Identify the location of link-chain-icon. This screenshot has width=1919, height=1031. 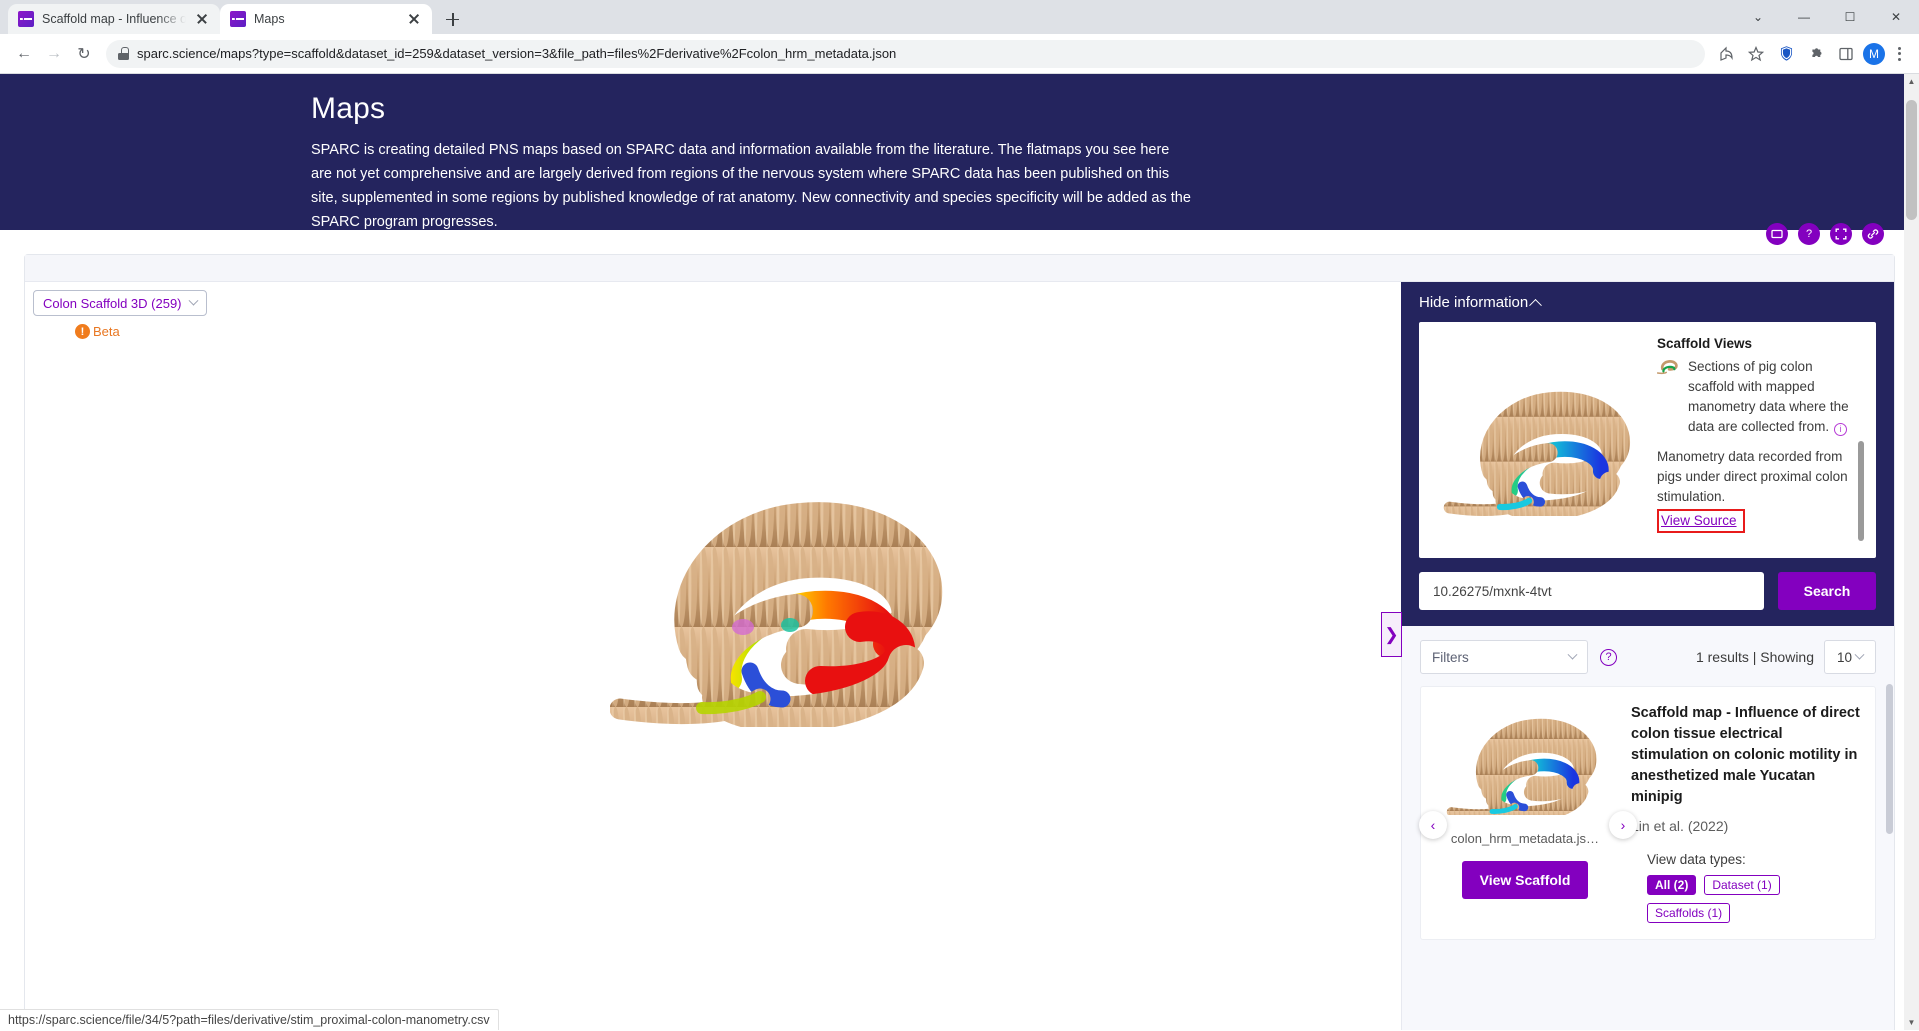
(1873, 234).